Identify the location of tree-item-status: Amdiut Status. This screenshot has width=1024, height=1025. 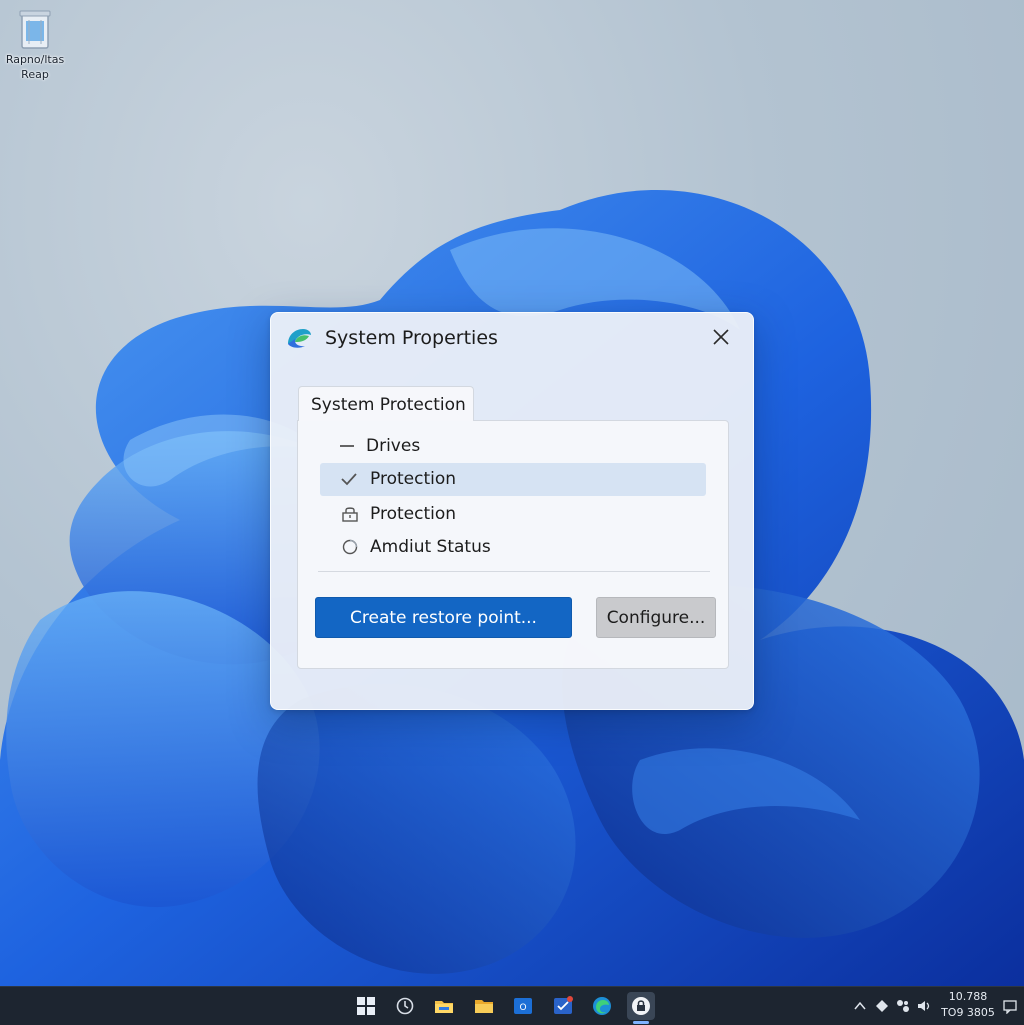
(513, 547).